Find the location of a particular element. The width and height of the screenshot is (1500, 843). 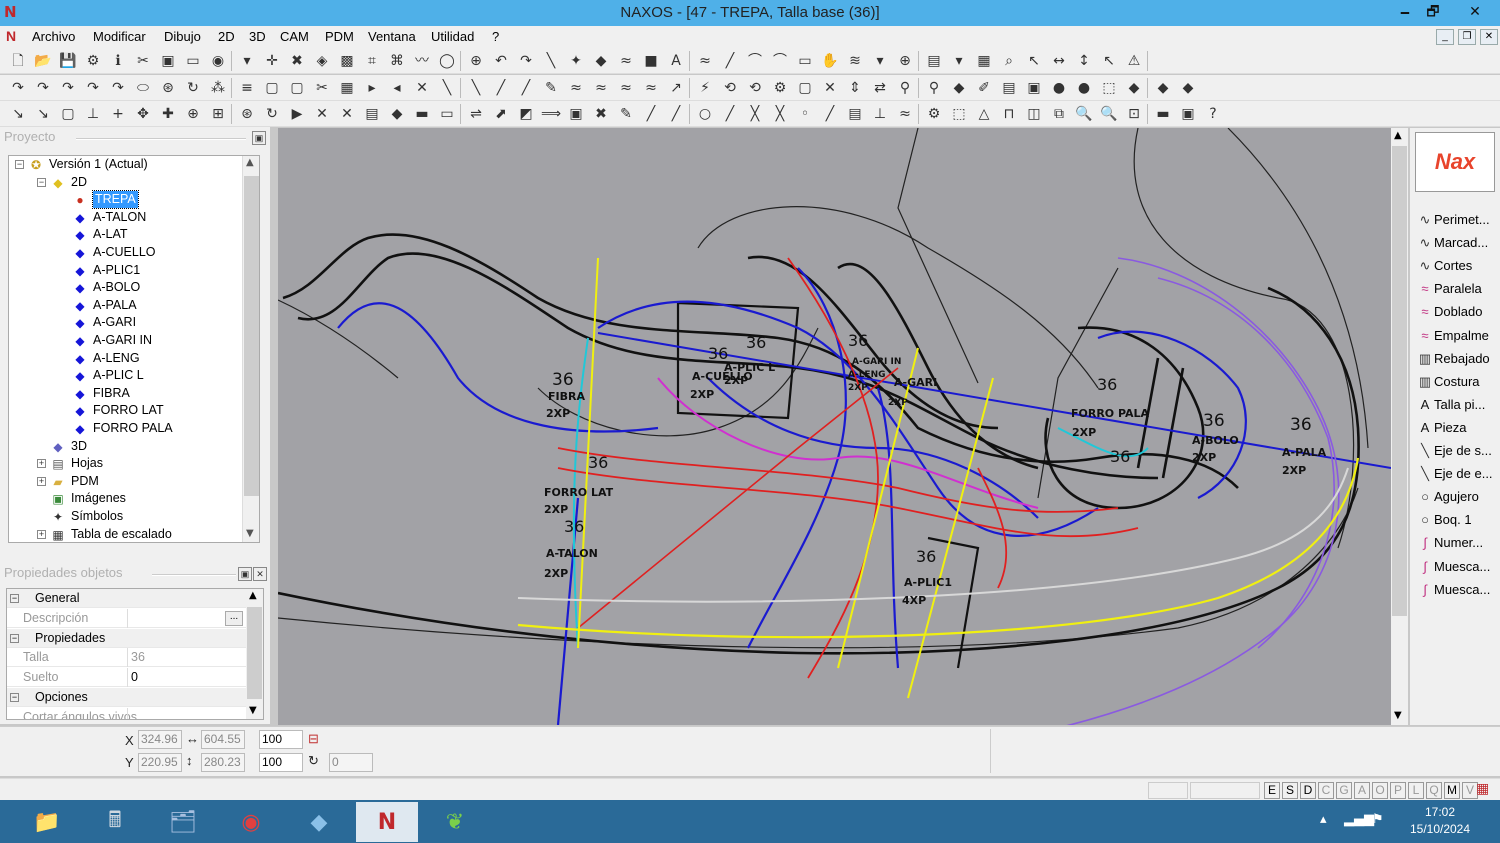

toolbar-tool-icon: + is located at coordinates (118, 114).